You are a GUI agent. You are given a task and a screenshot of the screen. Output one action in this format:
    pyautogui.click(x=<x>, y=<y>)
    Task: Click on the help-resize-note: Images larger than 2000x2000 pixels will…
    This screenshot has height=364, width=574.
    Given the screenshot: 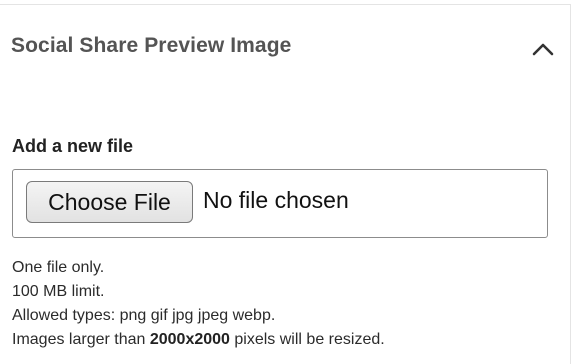 What is the action you would take?
    pyautogui.click(x=198, y=340)
    